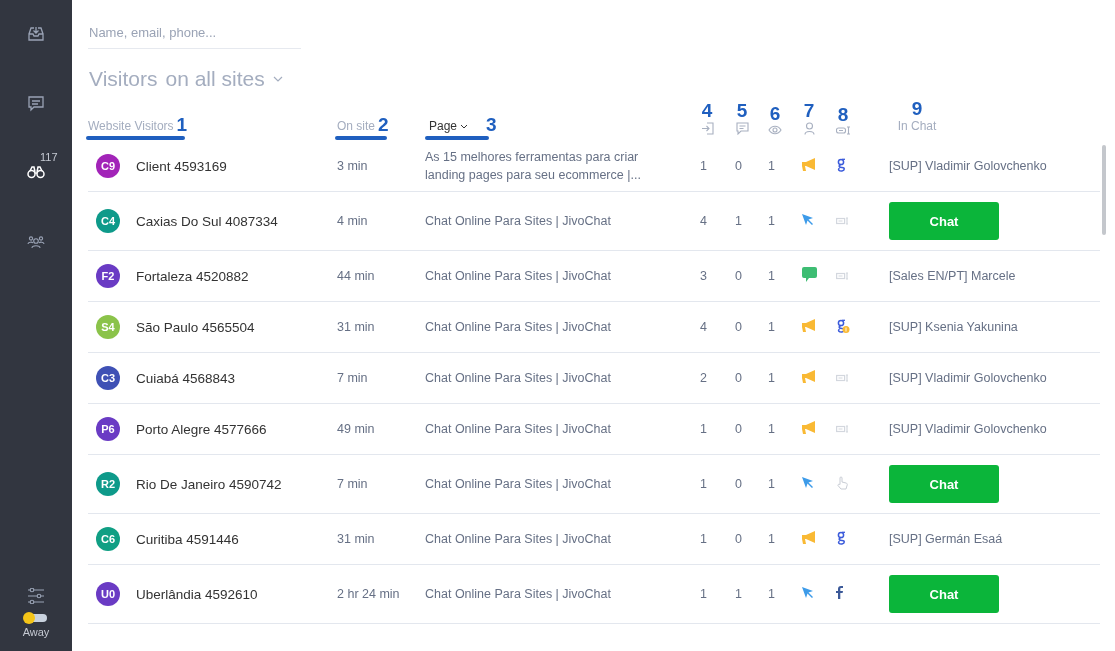 Image resolution: width=1115 pixels, height=651 pixels. What do you see at coordinates (108, 539) in the screenshot?
I see `visitor-avatar: C6` at bounding box center [108, 539].